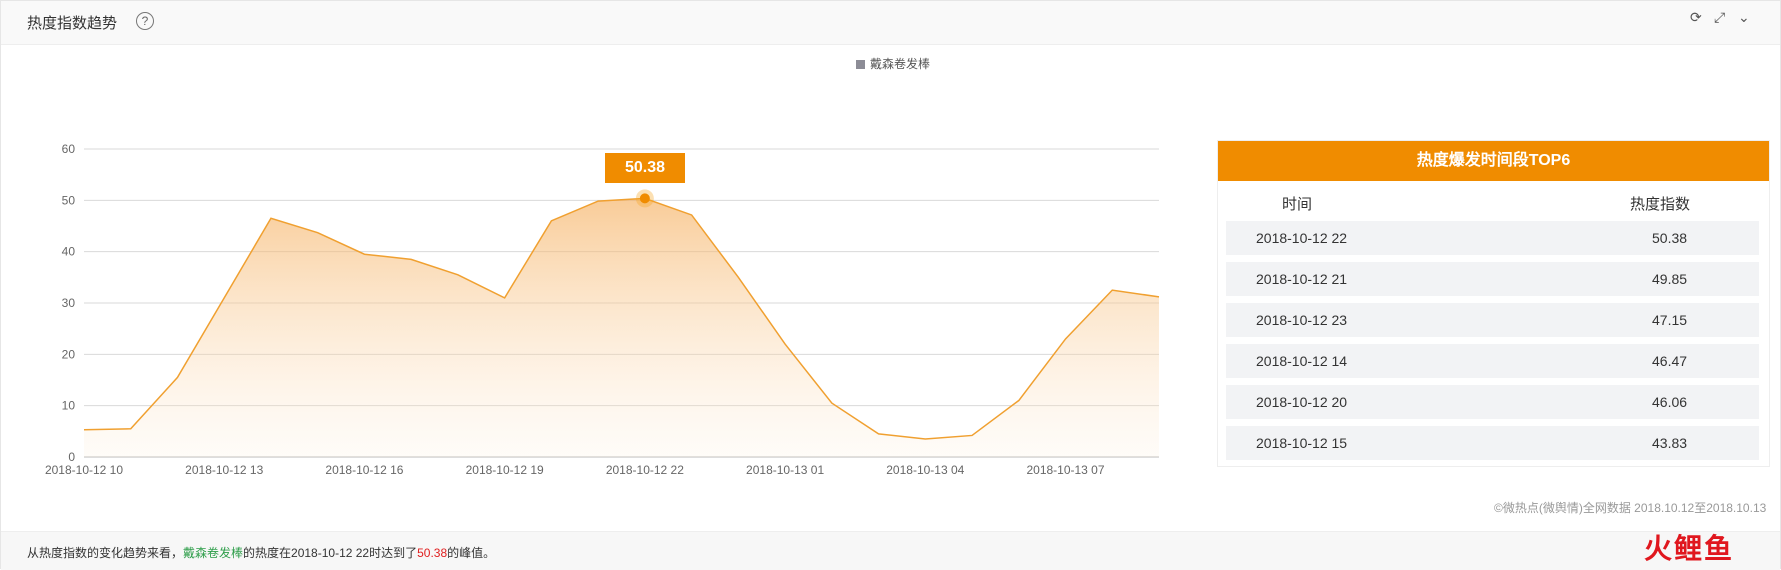 This screenshot has height=570, width=1781. What do you see at coordinates (69, 149) in the screenshot?
I see `y-tick-label: 60` at bounding box center [69, 149].